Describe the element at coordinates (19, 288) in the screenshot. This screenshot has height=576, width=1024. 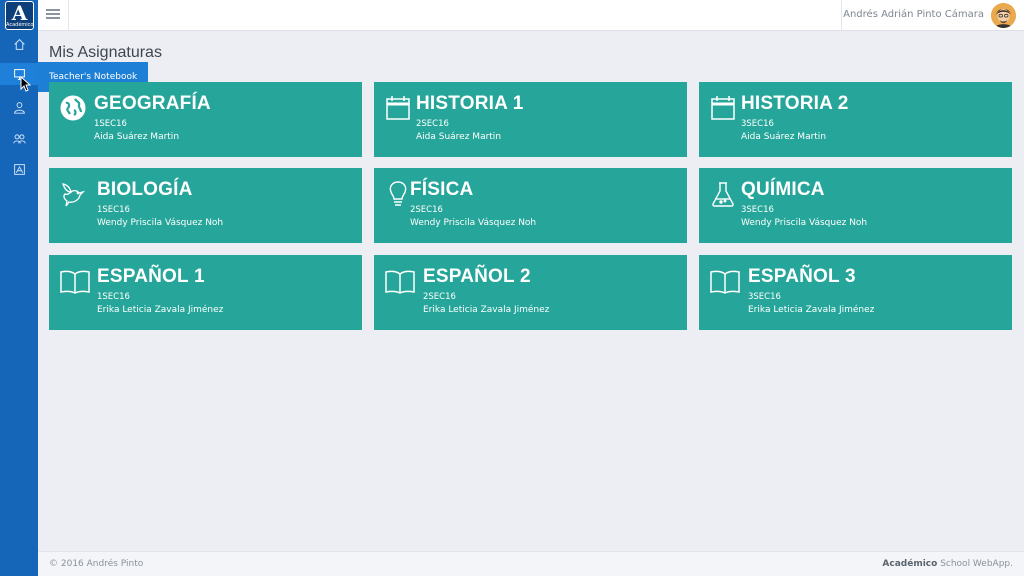
I see `sidebar: A Académico` at that location.